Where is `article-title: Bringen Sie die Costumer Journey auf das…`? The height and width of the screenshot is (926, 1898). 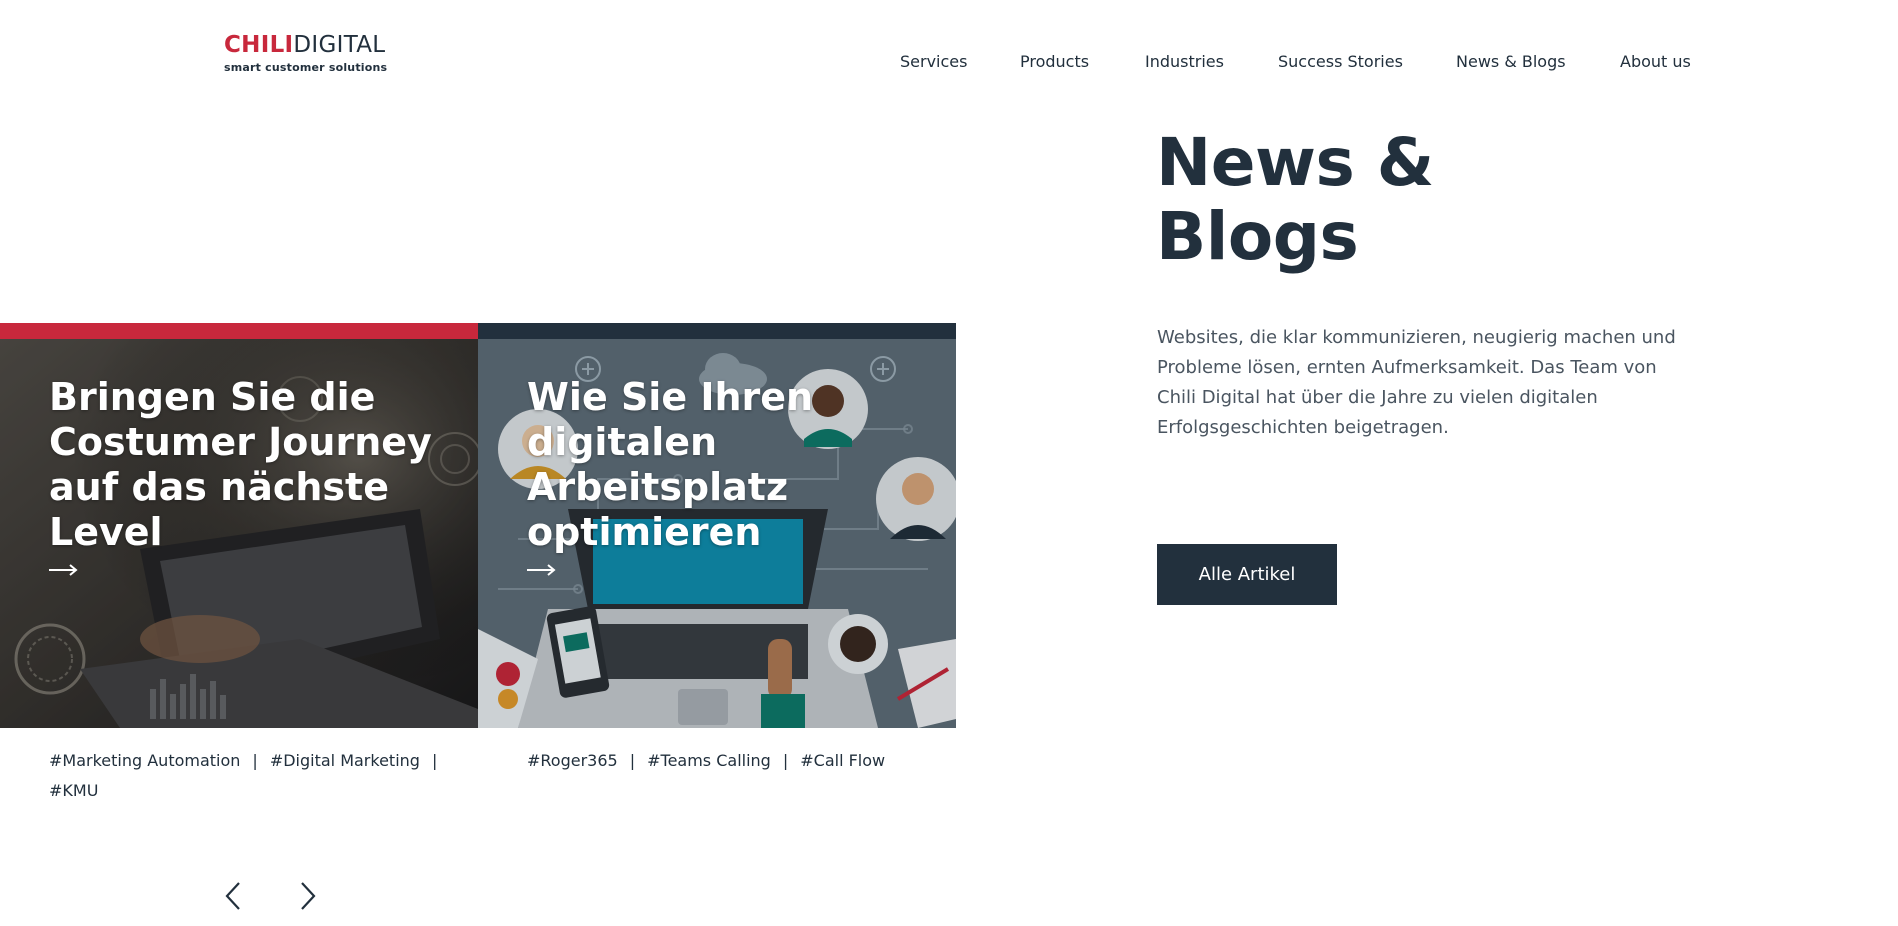 article-title: Bringen Sie die Costumer Journey auf das… is located at coordinates (249, 465).